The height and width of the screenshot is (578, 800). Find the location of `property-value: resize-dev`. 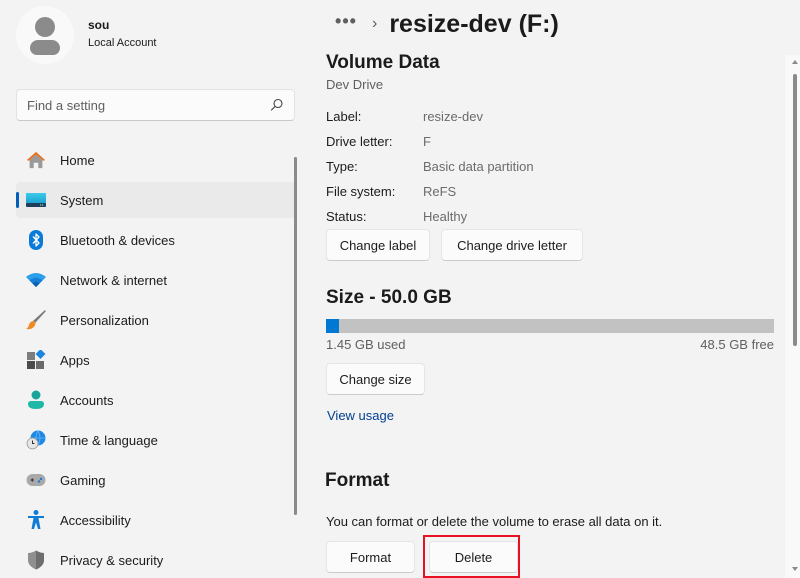

property-value: resize-dev is located at coordinates (453, 116).